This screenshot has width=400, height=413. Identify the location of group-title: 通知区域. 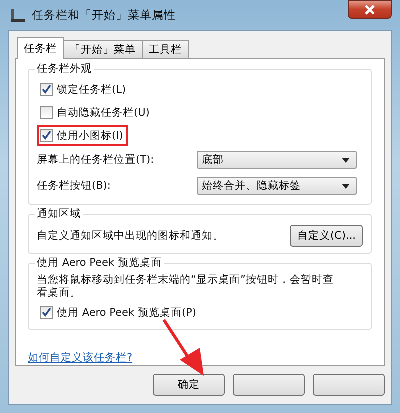
(59, 214).